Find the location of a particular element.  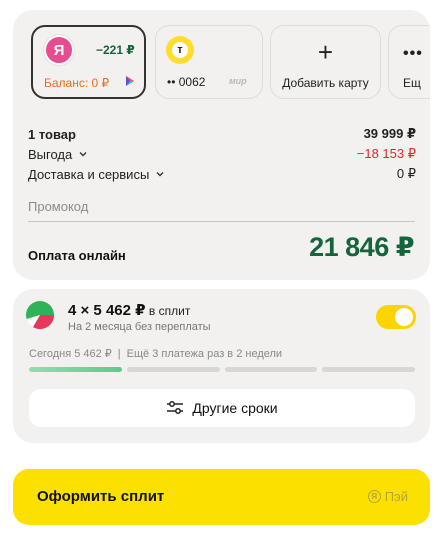

payment-method-card-0062: т •• 0062 мир is located at coordinates (209, 62).